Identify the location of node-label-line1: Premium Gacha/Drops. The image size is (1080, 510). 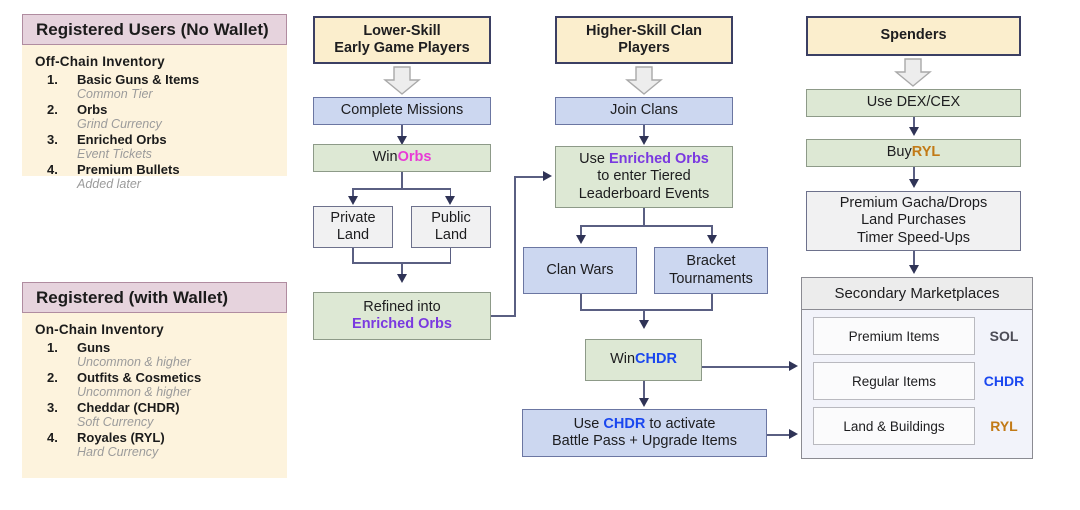
(913, 203).